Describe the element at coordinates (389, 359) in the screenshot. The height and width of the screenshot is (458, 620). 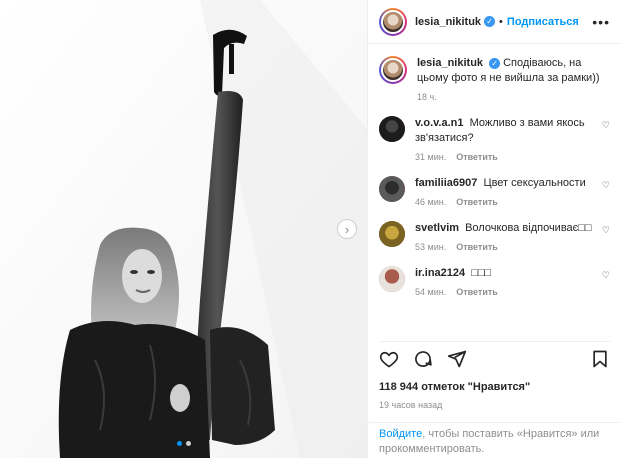
I see `like-heart-icon` at that location.